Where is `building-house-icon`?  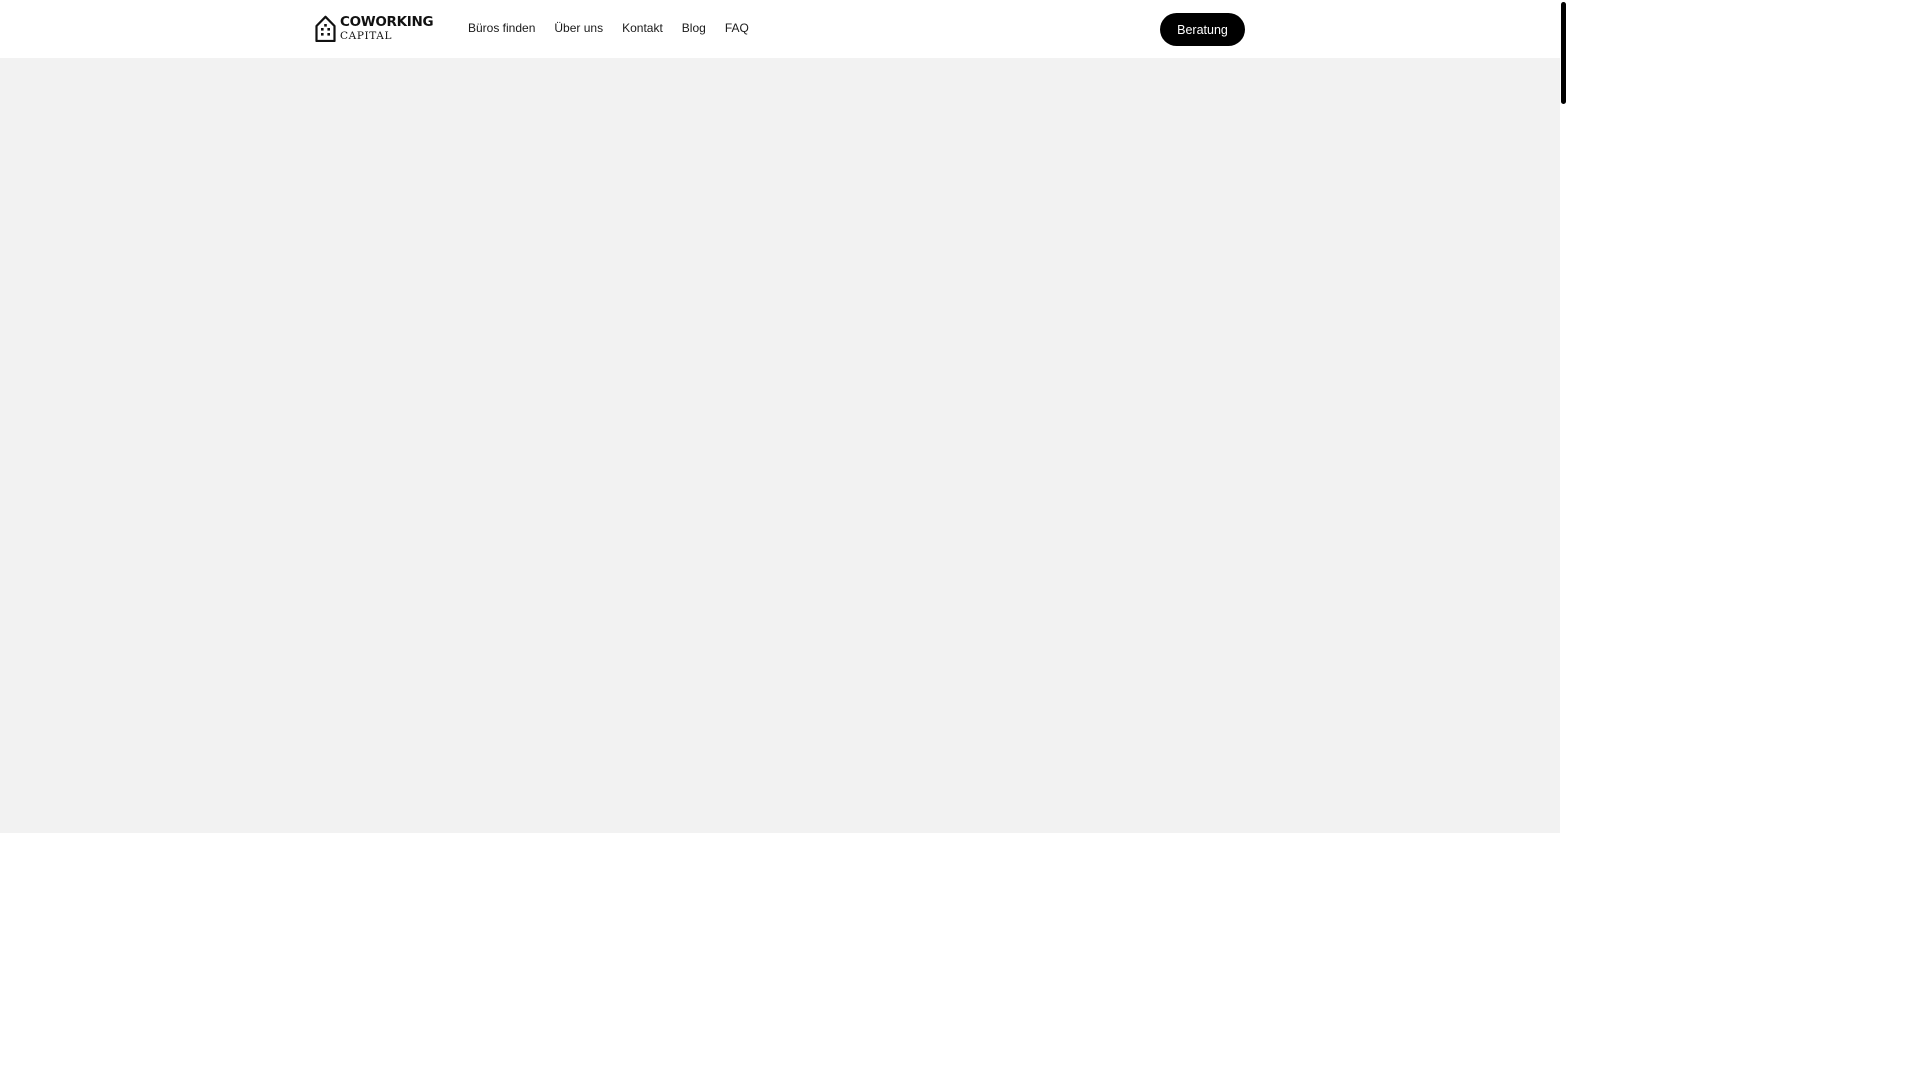
building-house-icon is located at coordinates (325, 28).